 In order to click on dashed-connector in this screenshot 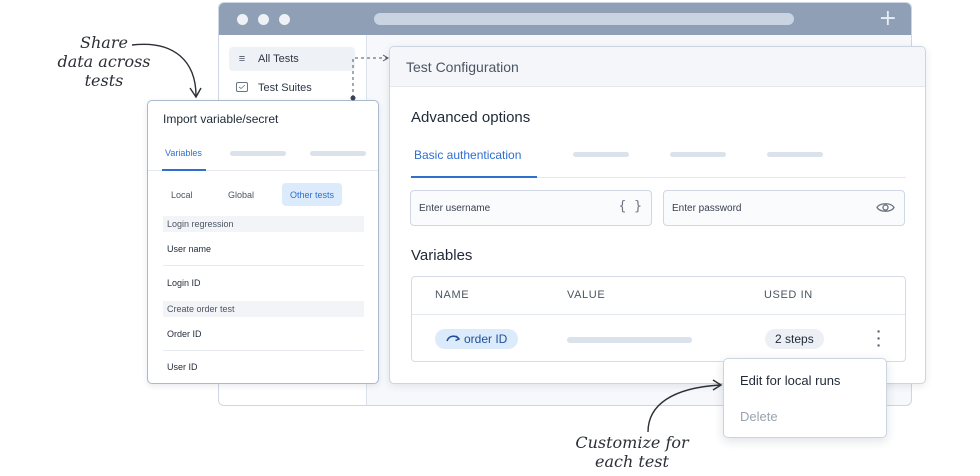, I will do `click(370, 77)`.